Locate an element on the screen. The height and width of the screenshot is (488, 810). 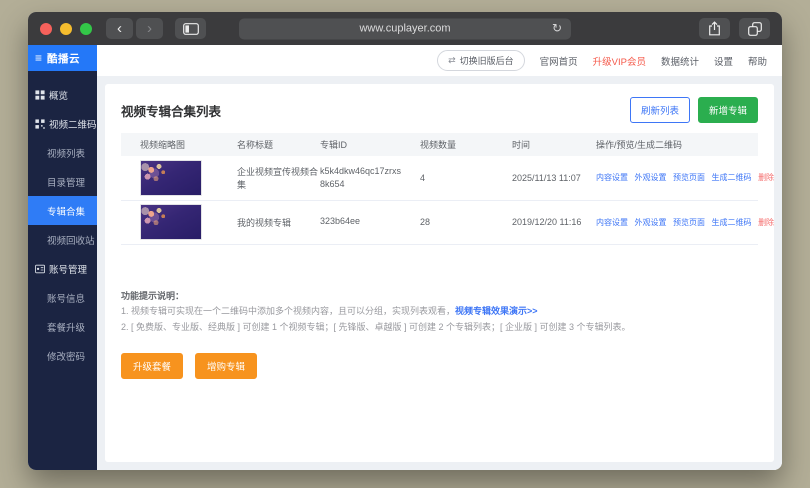
sidebar-toggle-icon is located at coordinates (190, 28).